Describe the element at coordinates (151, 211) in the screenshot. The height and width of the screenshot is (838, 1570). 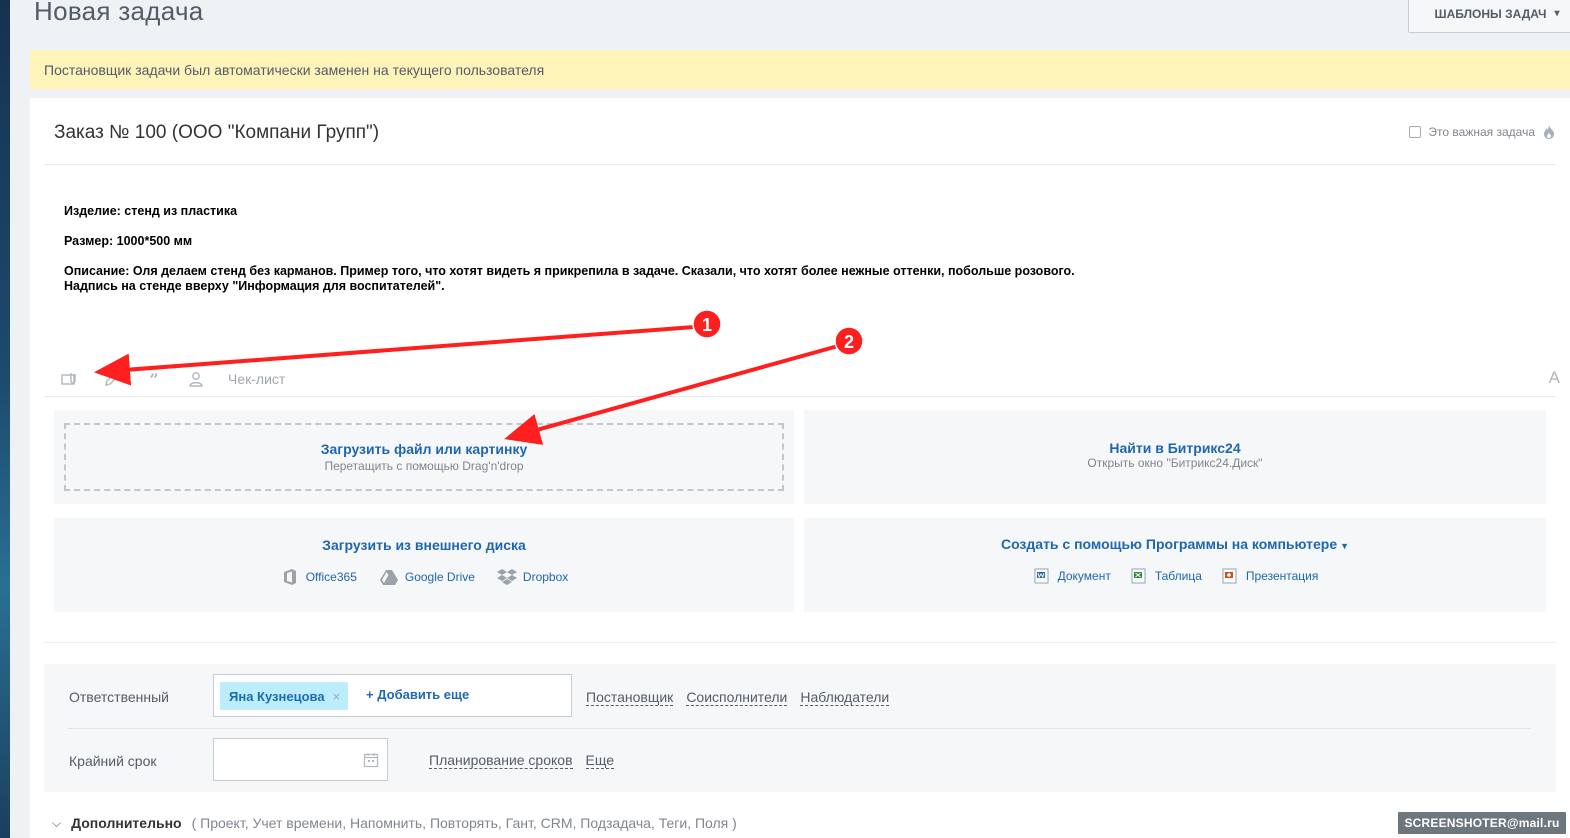
I see `desc-line: Изделие: стенд из пластика` at that location.